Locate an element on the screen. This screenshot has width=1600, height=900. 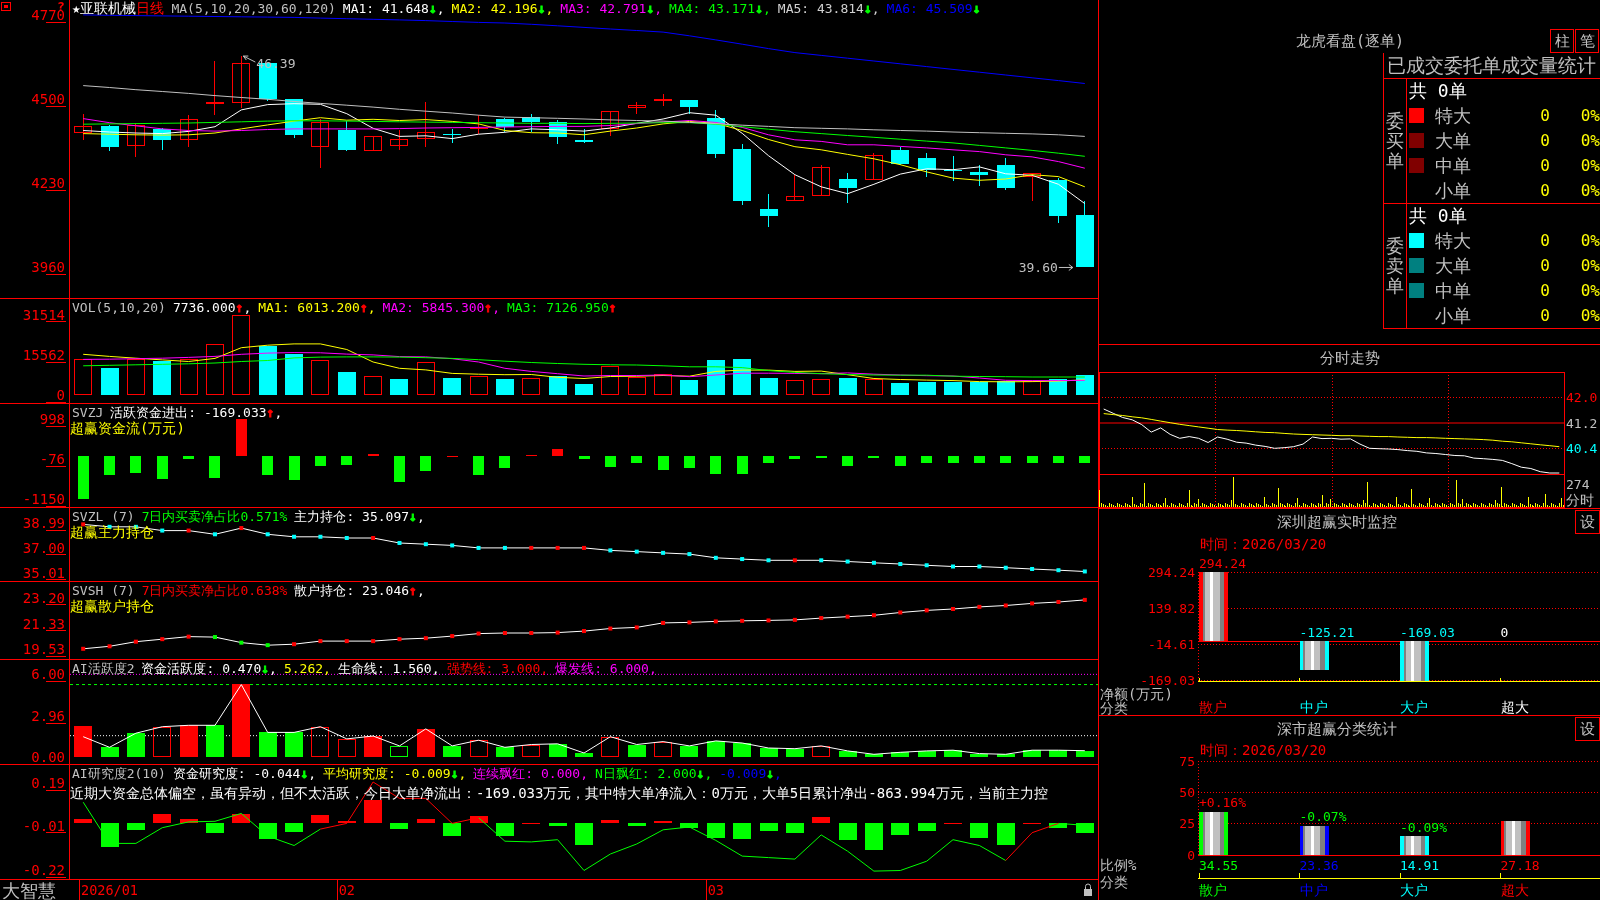
legend-value: 爆发线: 6.000, is located at coordinates (606, 668).